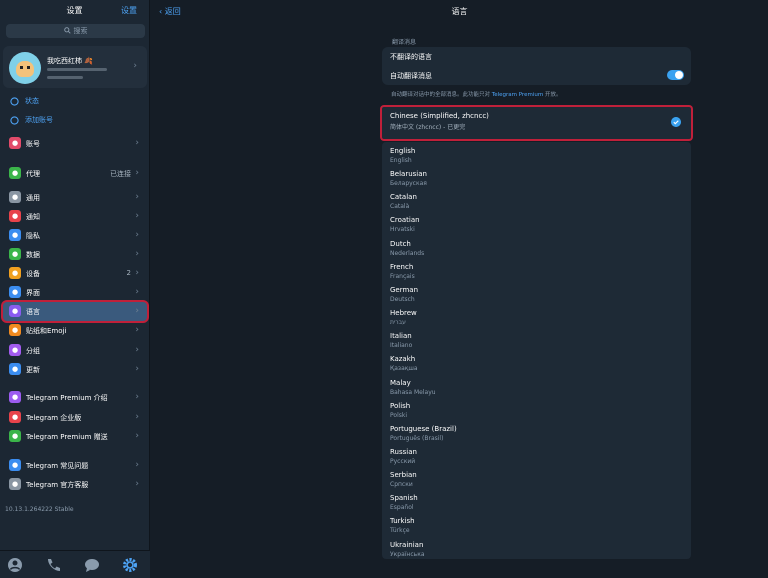  Describe the element at coordinates (535, 434) in the screenshot. I see `language-row: Portuguese (Brazil) Português (Brasil)` at that location.